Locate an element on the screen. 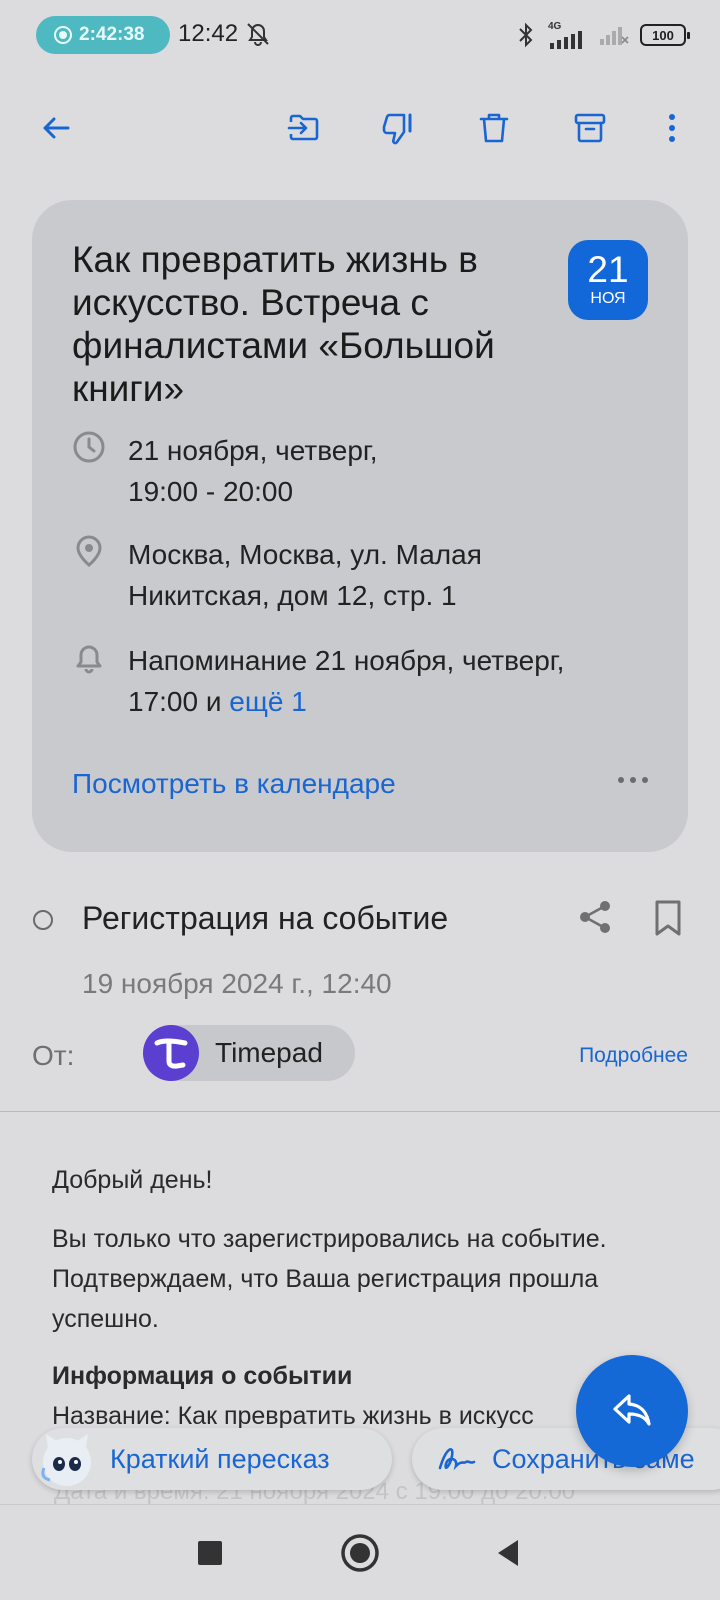 The width and height of the screenshot is (720, 1600). thumbs-down-icon is located at coordinates (397, 129).